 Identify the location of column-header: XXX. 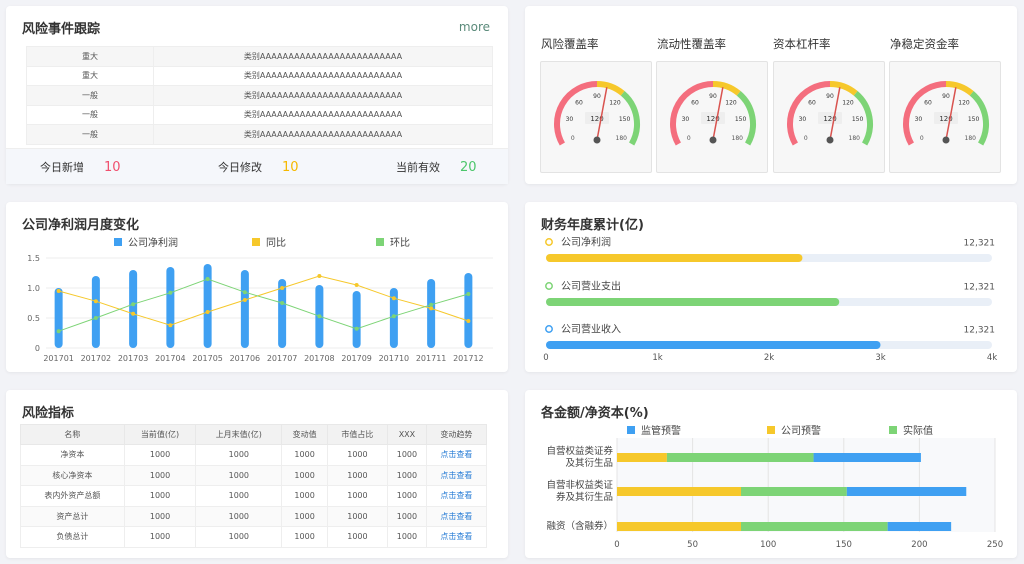
(406, 434).